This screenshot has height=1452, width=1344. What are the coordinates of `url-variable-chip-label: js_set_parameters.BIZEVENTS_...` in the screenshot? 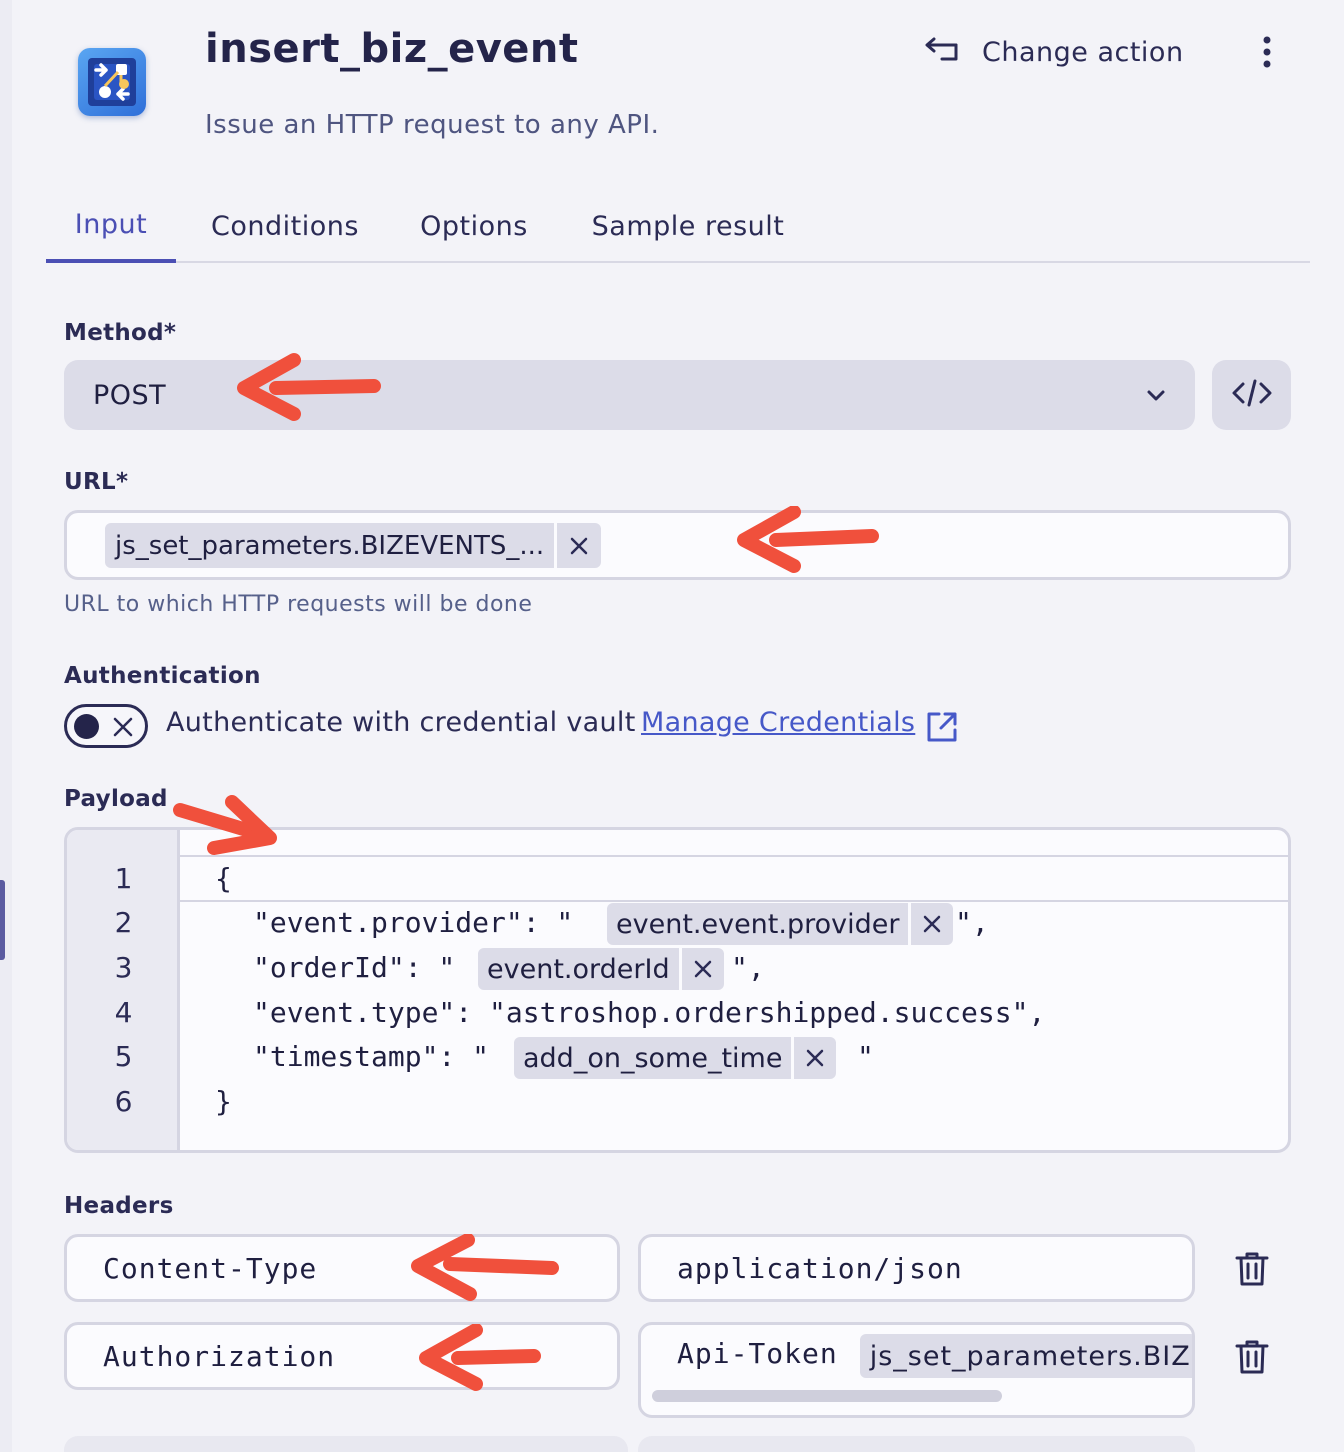 It's located at (330, 545).